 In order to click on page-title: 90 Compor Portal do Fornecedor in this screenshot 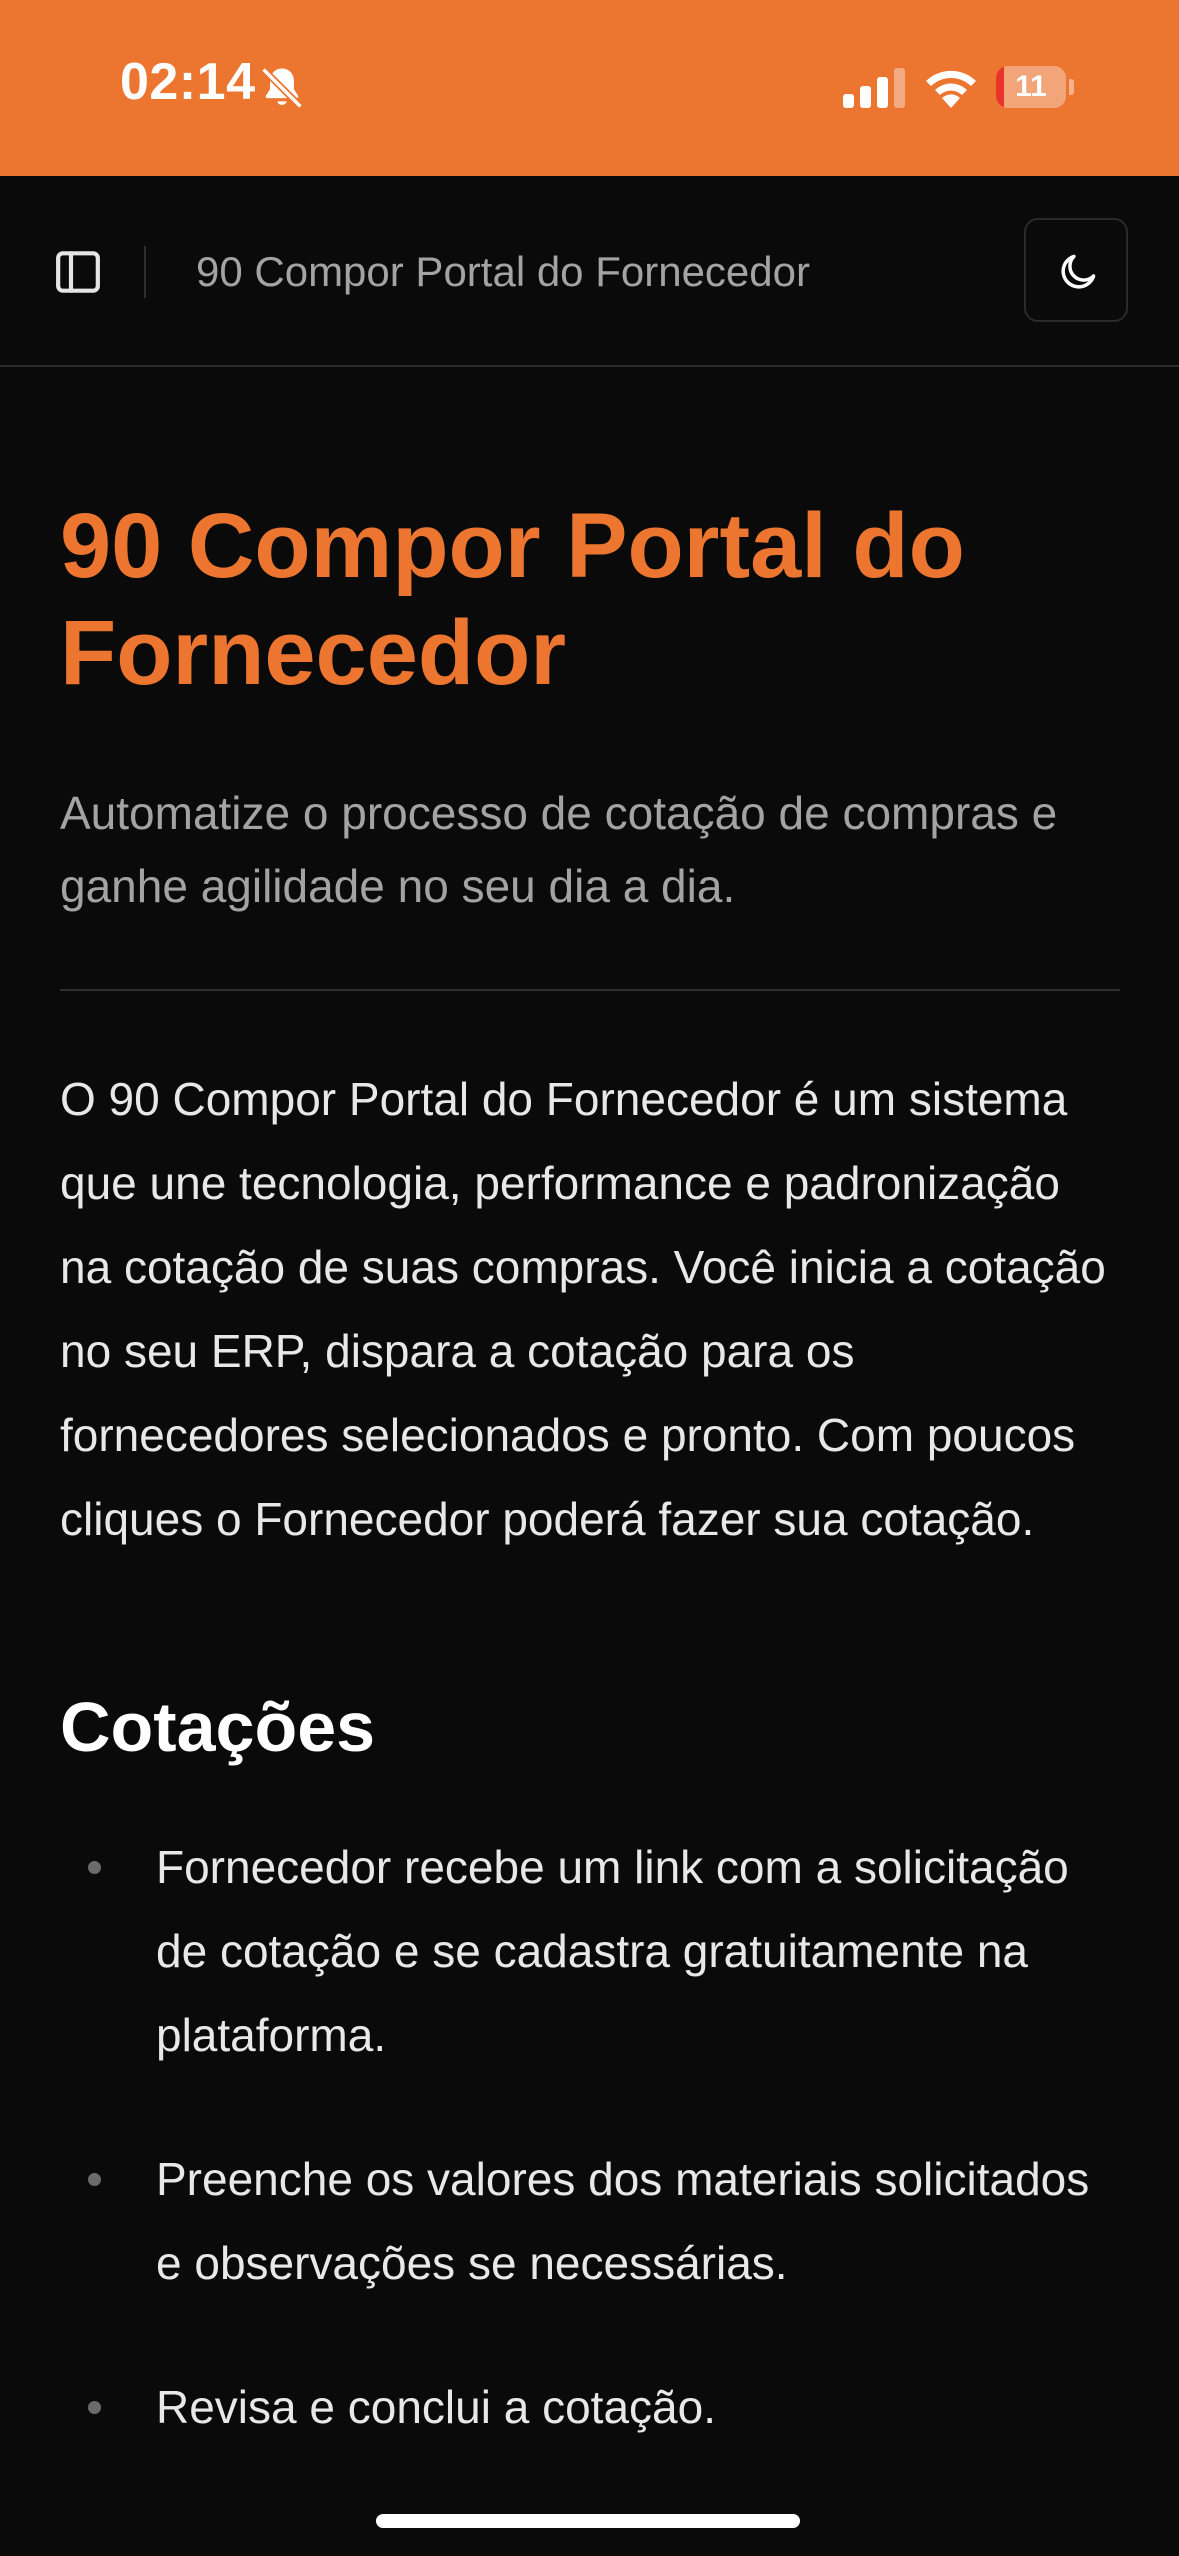, I will do `click(512, 599)`.